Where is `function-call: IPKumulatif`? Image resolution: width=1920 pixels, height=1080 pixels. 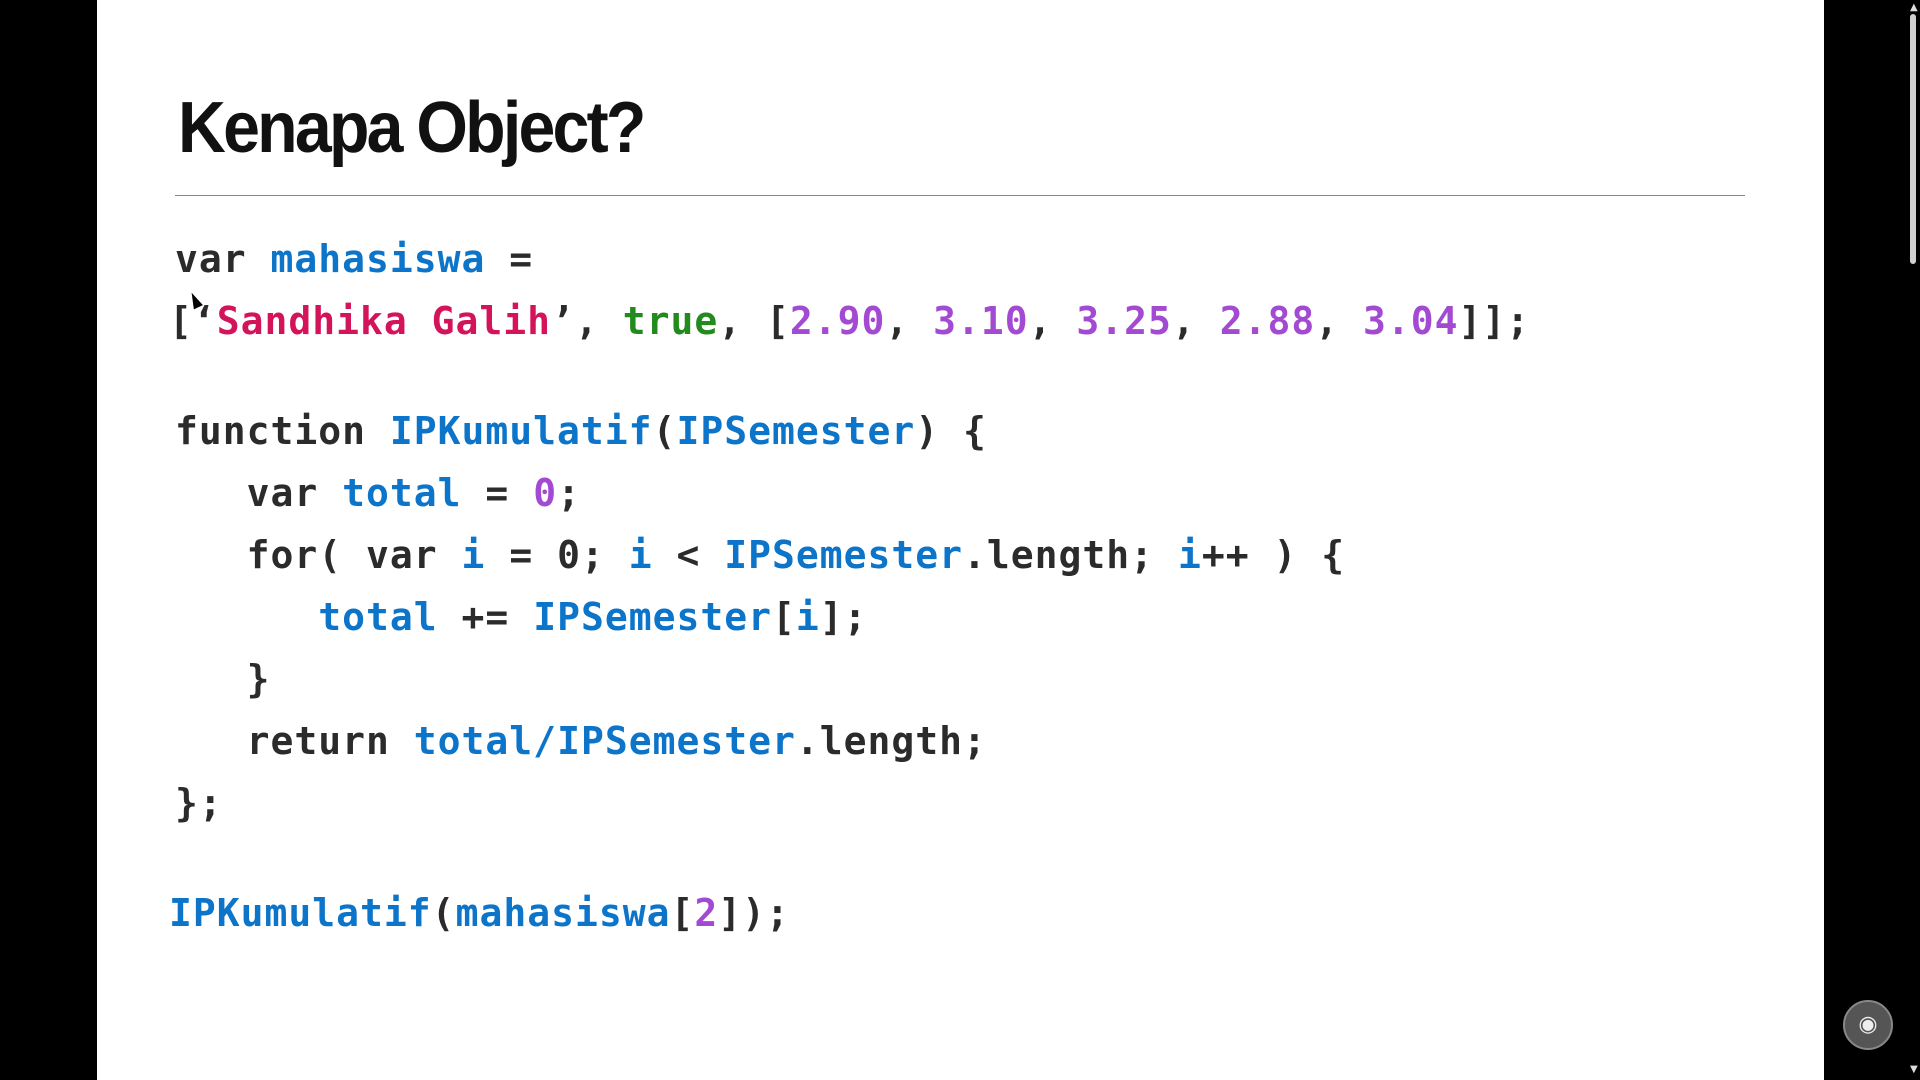 function-call: IPKumulatif is located at coordinates (300, 913).